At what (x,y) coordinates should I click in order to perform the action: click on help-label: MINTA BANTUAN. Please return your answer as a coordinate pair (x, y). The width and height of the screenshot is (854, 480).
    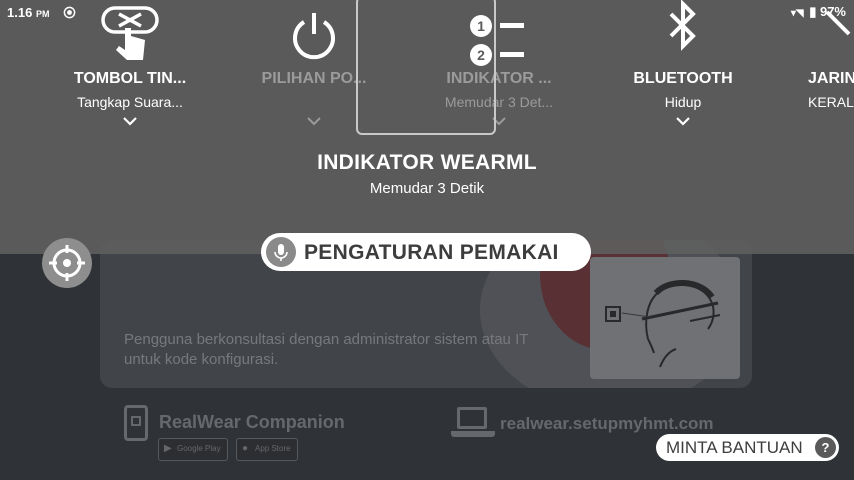
    Looking at the image, I should click on (734, 447).